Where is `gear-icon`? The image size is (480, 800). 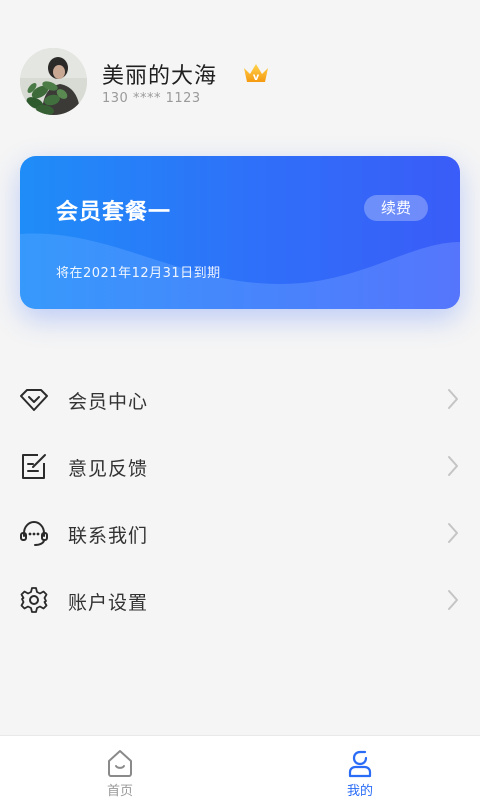 gear-icon is located at coordinates (34, 600).